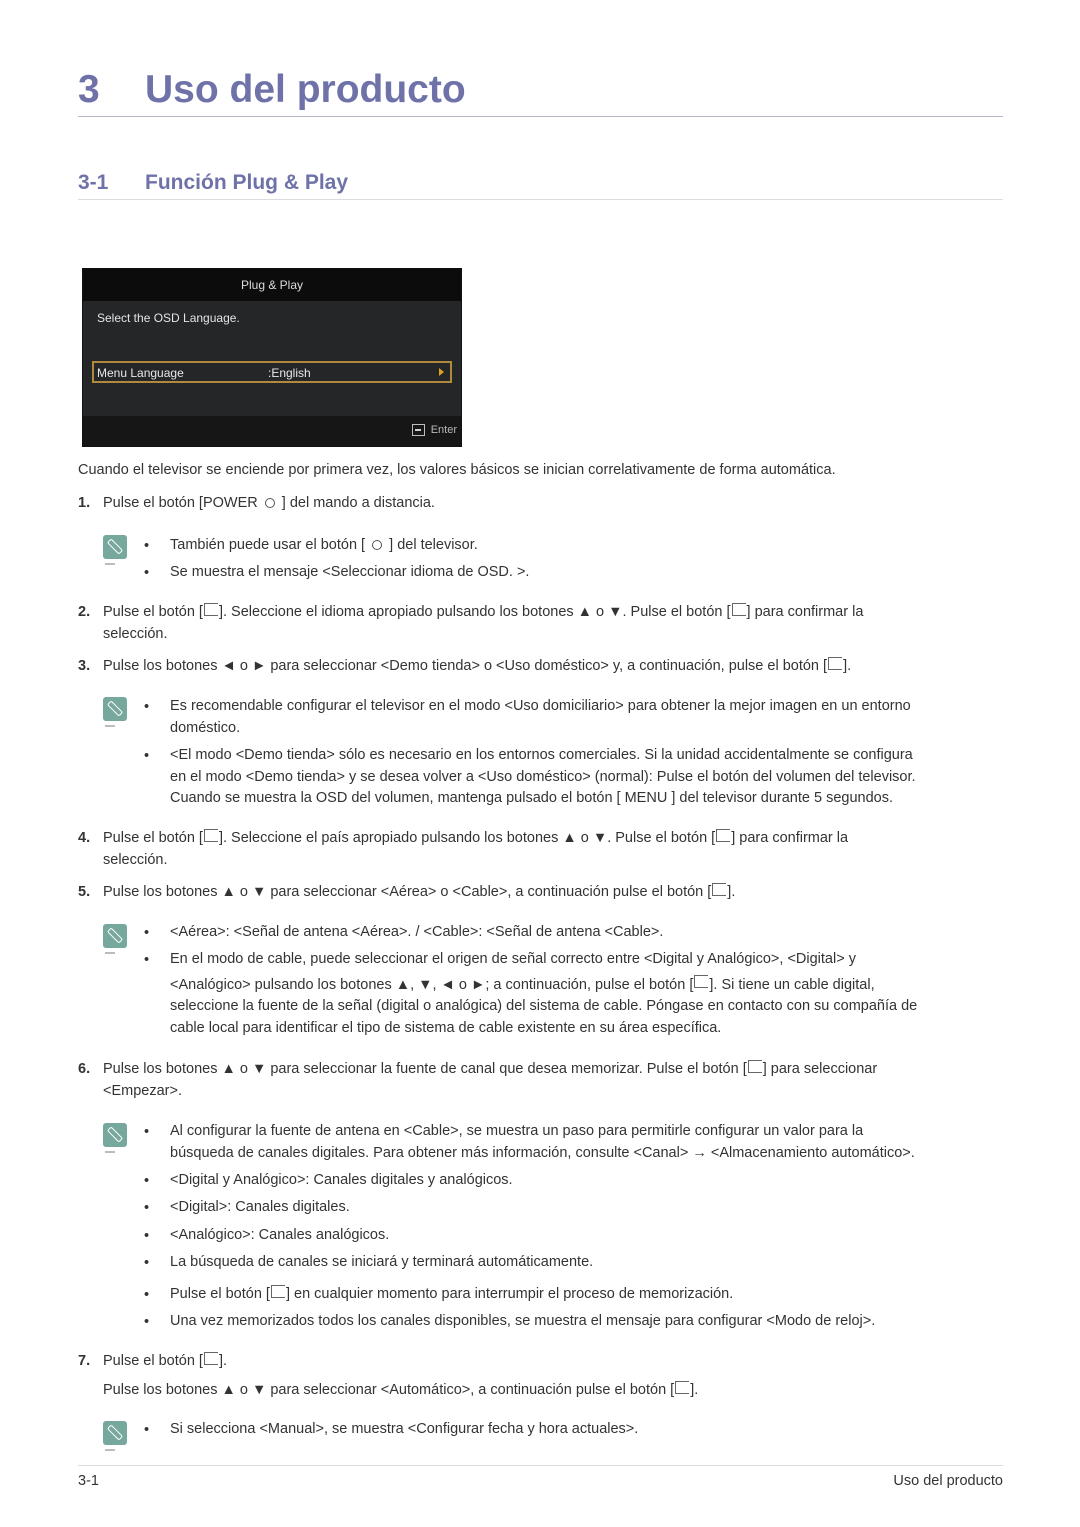 Image resolution: width=1080 pixels, height=1527 pixels. I want to click on step-number: 2., so click(84, 612).